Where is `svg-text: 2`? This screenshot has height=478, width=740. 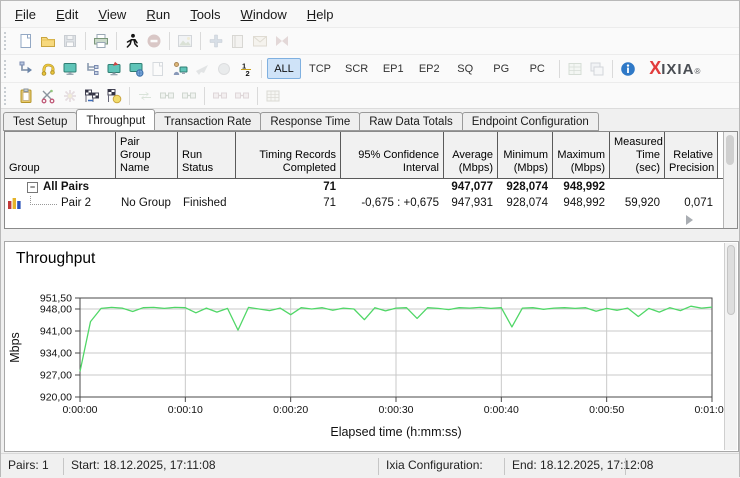
svg-text: 2 is located at coordinates (248, 73).